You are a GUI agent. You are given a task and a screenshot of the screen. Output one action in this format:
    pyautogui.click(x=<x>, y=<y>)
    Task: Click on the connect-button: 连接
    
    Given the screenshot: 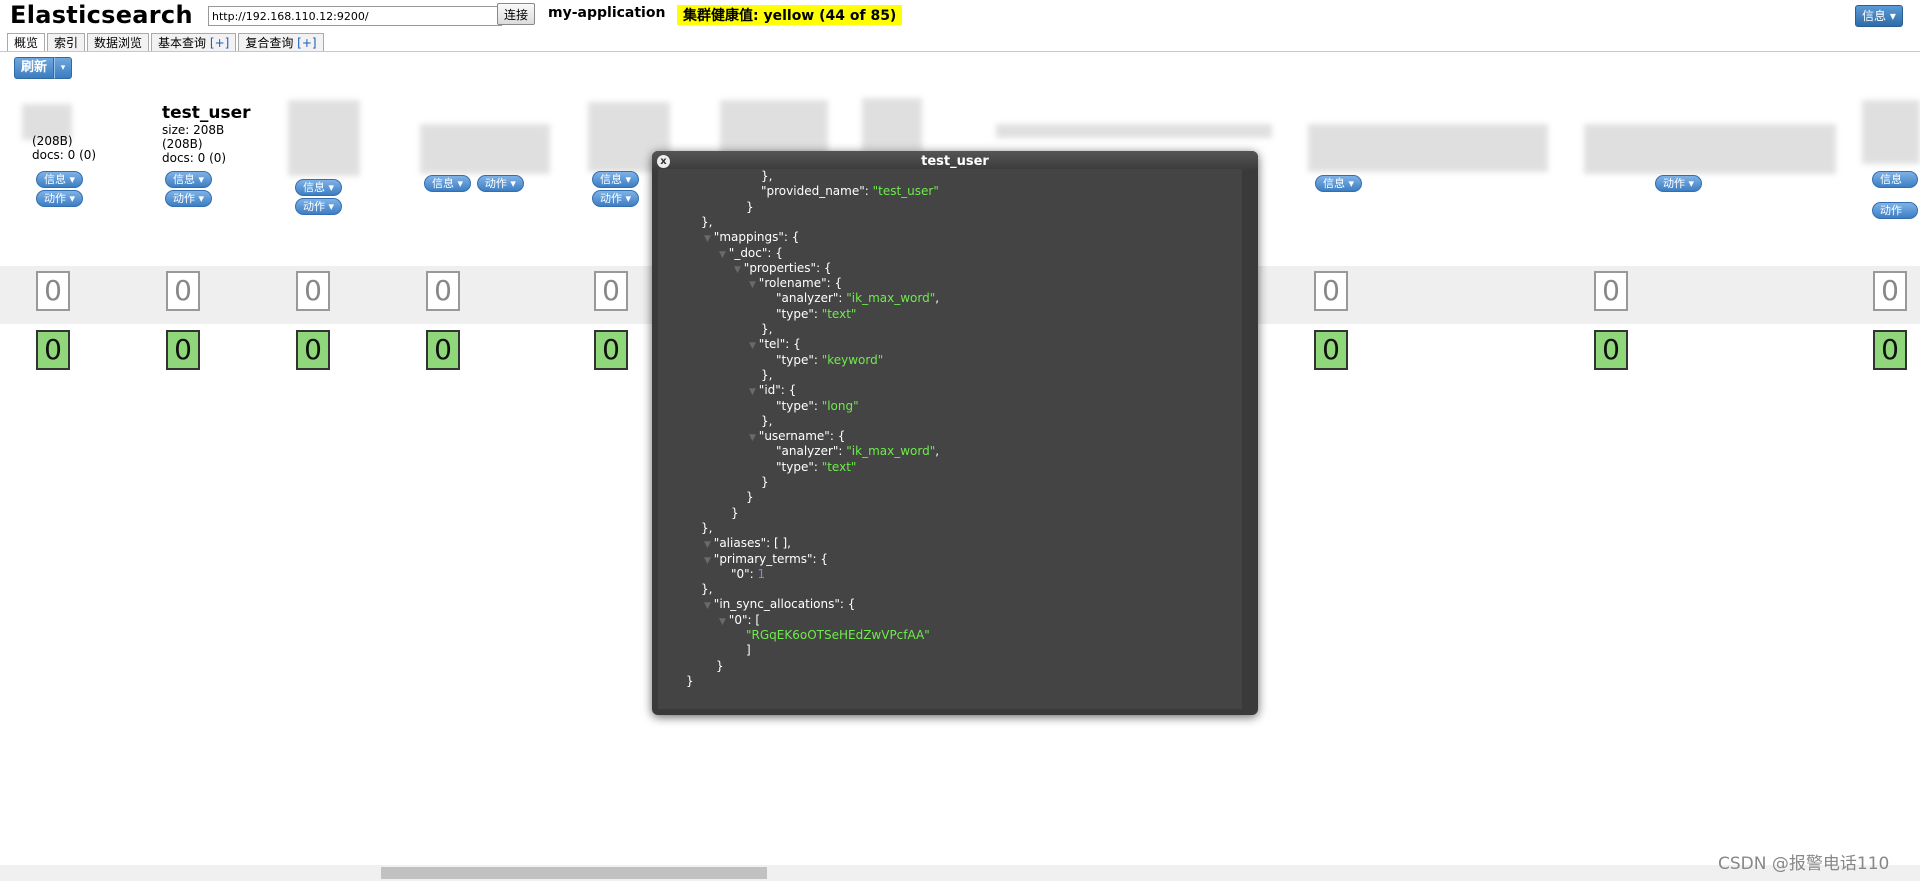 What is the action you would take?
    pyautogui.click(x=516, y=14)
    